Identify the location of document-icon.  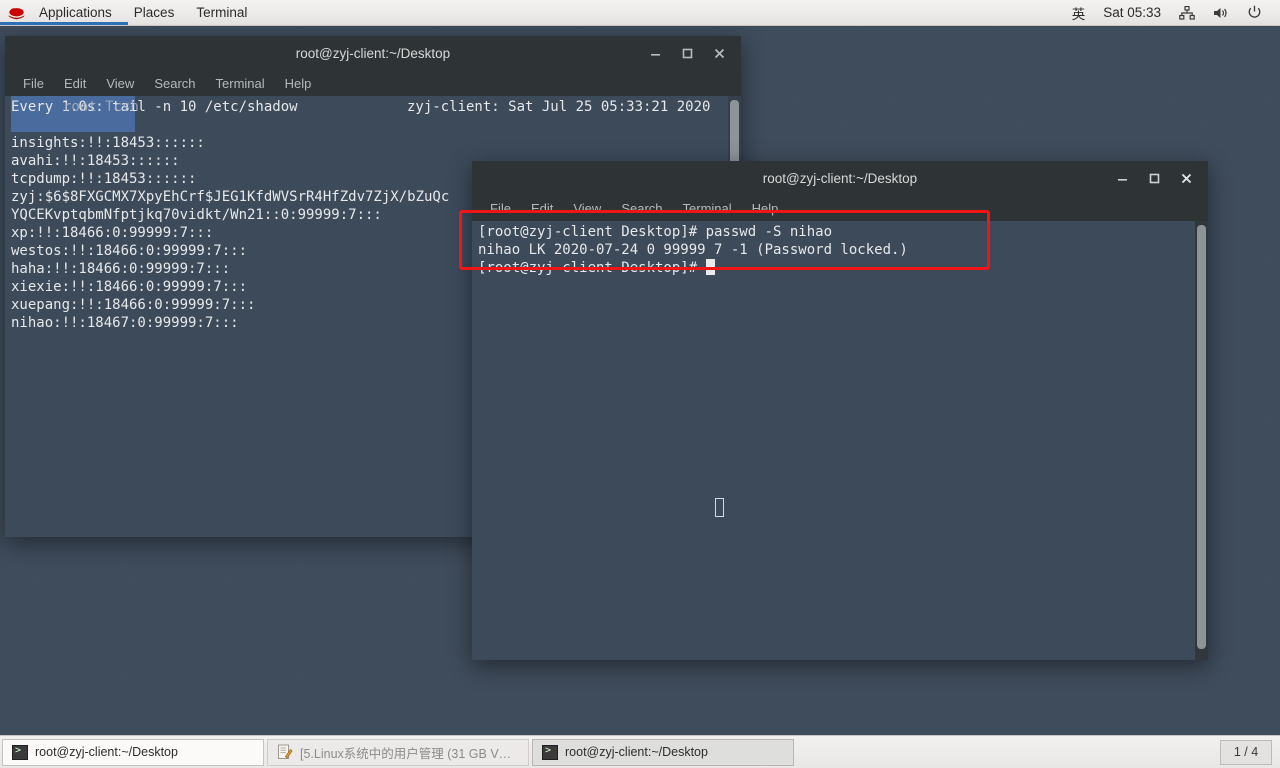
(285, 752).